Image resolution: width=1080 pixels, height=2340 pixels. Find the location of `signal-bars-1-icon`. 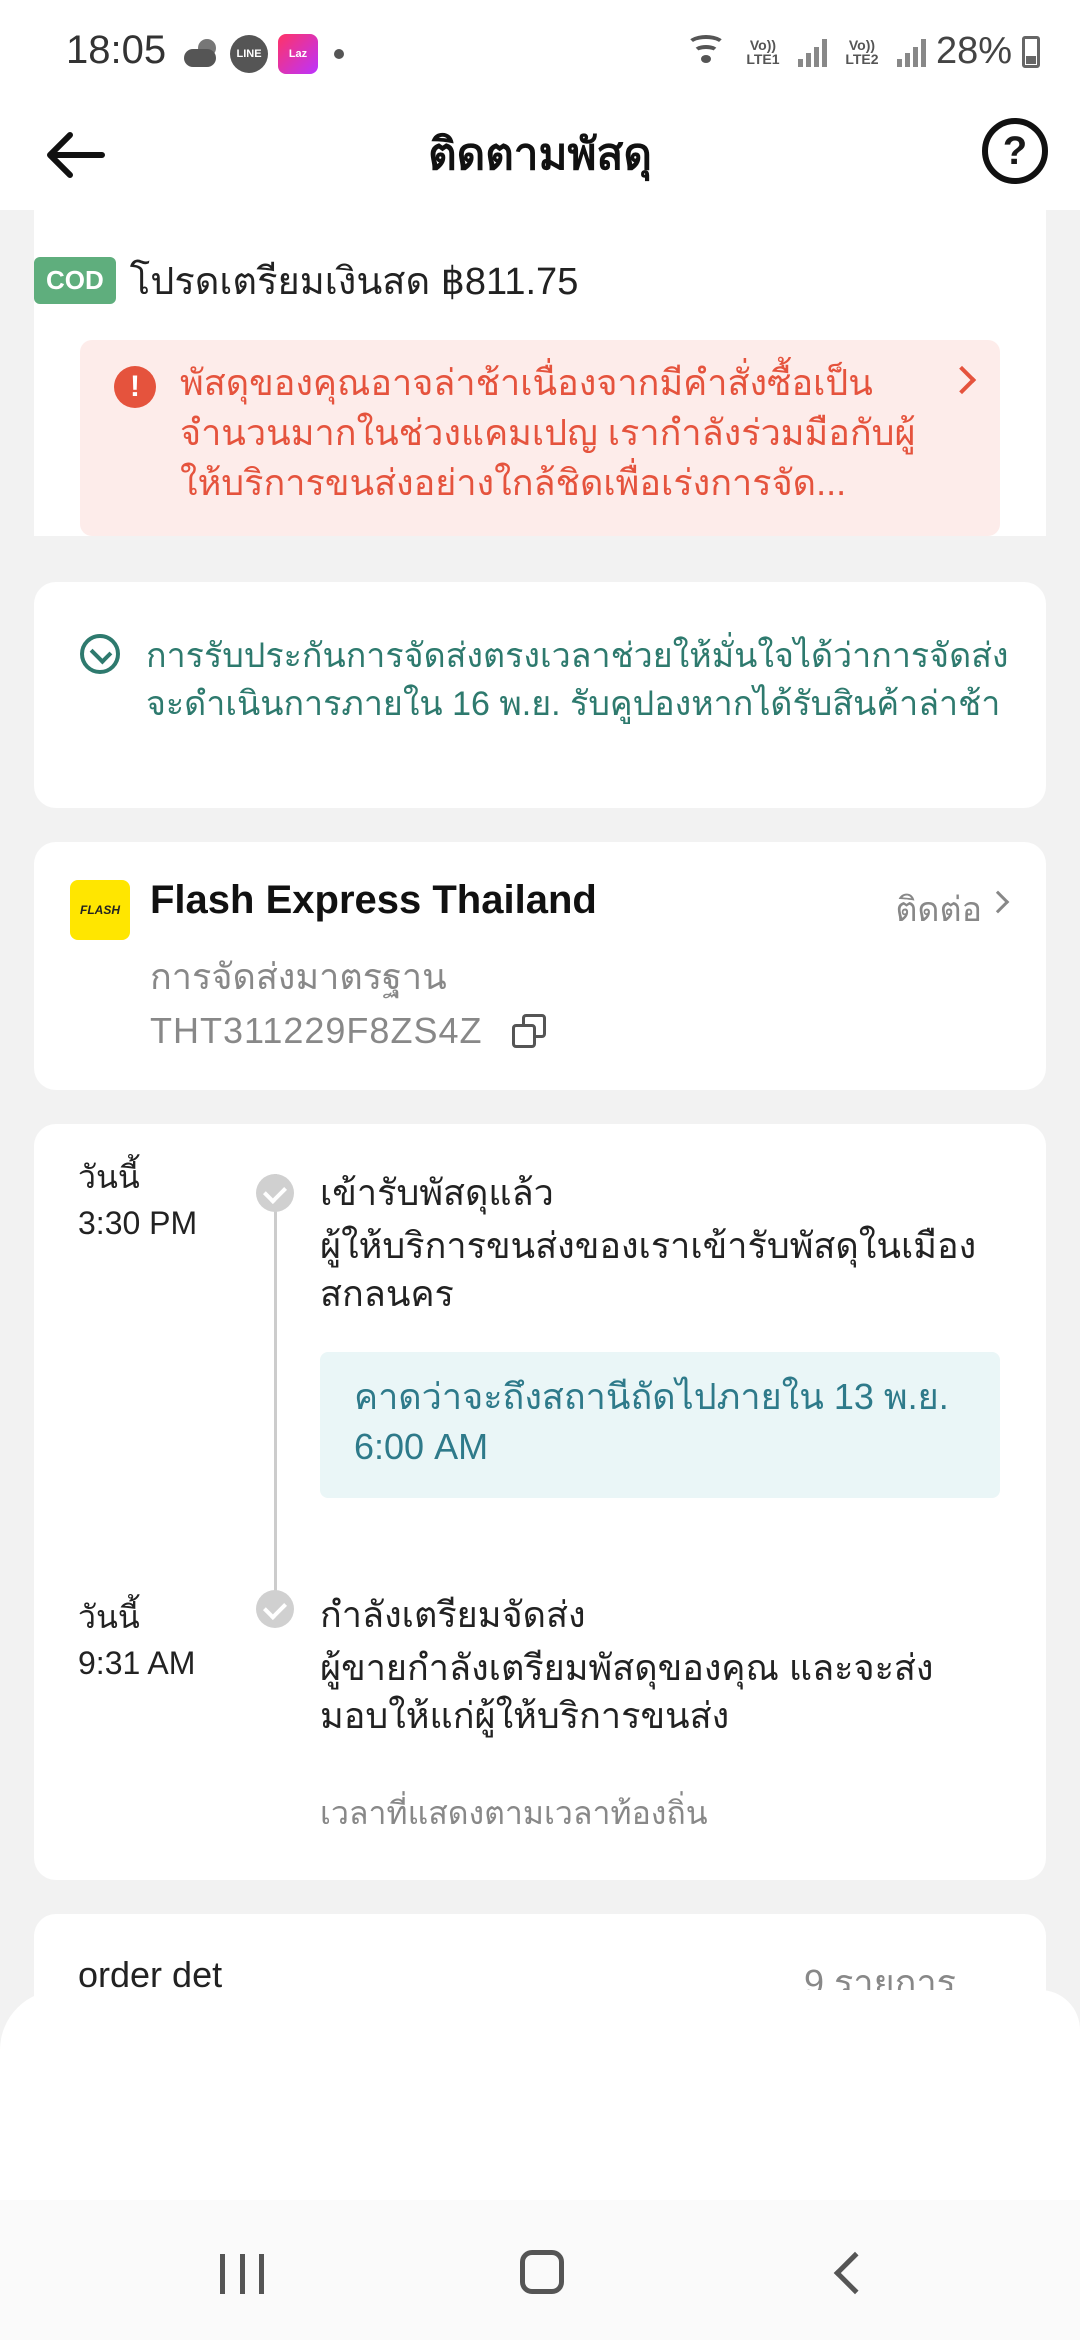

signal-bars-1-icon is located at coordinates (812, 52).